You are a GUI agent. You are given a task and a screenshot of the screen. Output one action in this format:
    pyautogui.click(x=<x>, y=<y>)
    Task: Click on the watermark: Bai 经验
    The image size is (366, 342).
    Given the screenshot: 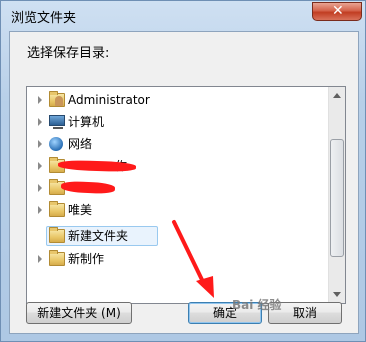 What is the action you would take?
    pyautogui.click(x=257, y=305)
    